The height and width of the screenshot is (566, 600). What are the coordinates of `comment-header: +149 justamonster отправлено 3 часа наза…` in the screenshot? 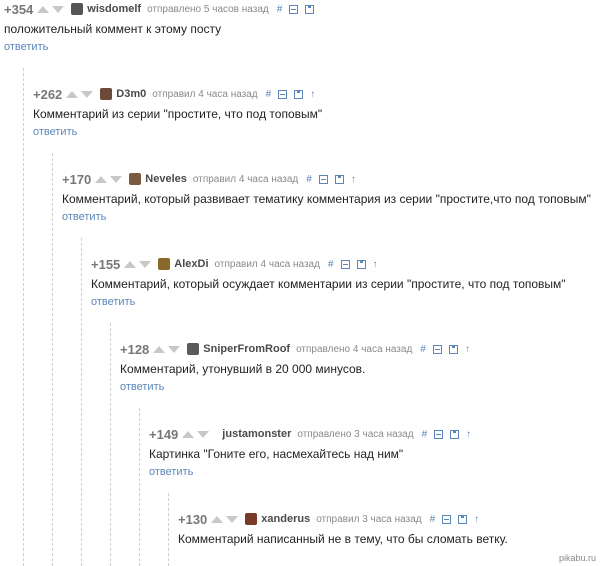 It's located at (313, 434).